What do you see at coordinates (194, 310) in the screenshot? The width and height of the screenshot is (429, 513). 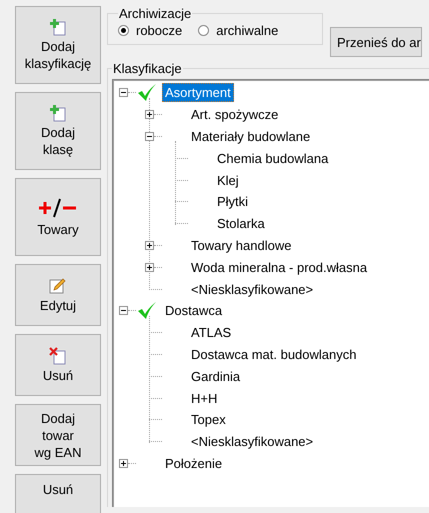 I see `tree-item: Dostawca` at bounding box center [194, 310].